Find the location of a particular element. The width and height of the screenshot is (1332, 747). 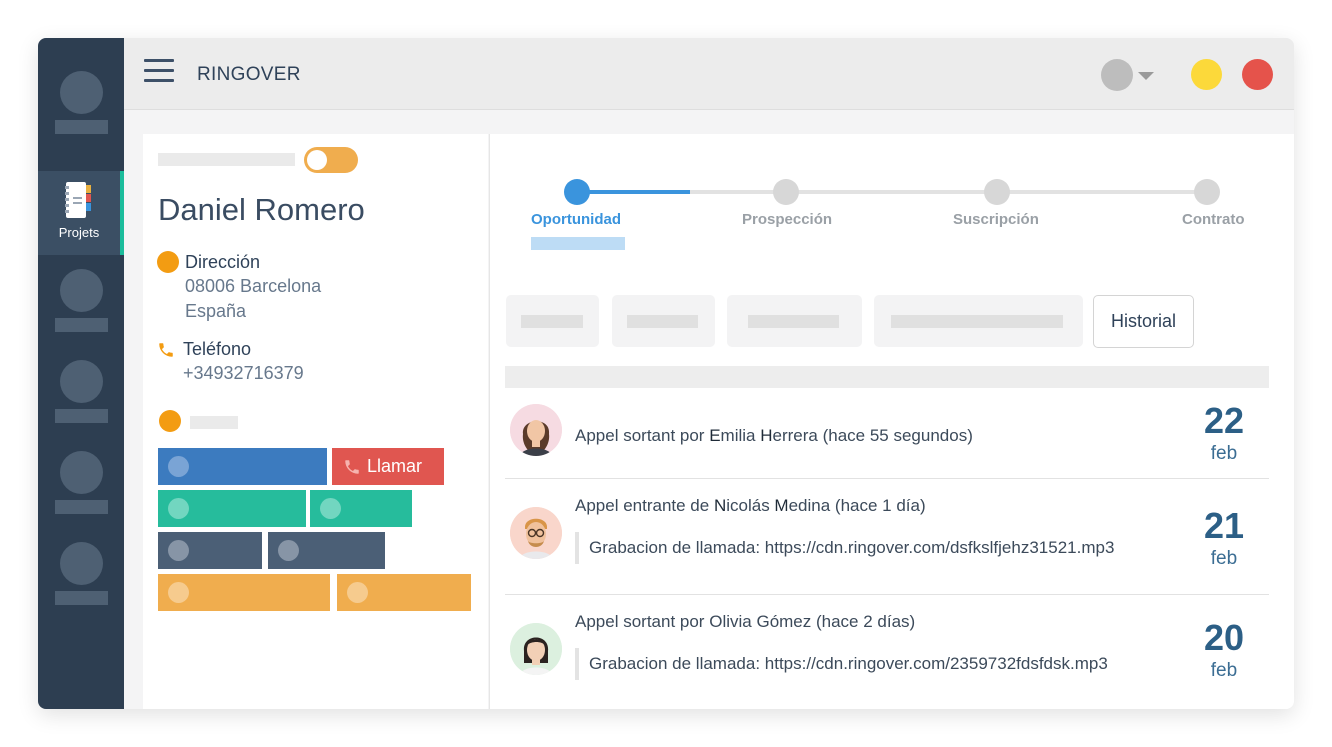

history-date-day: 22 is located at coordinates (1224, 420).